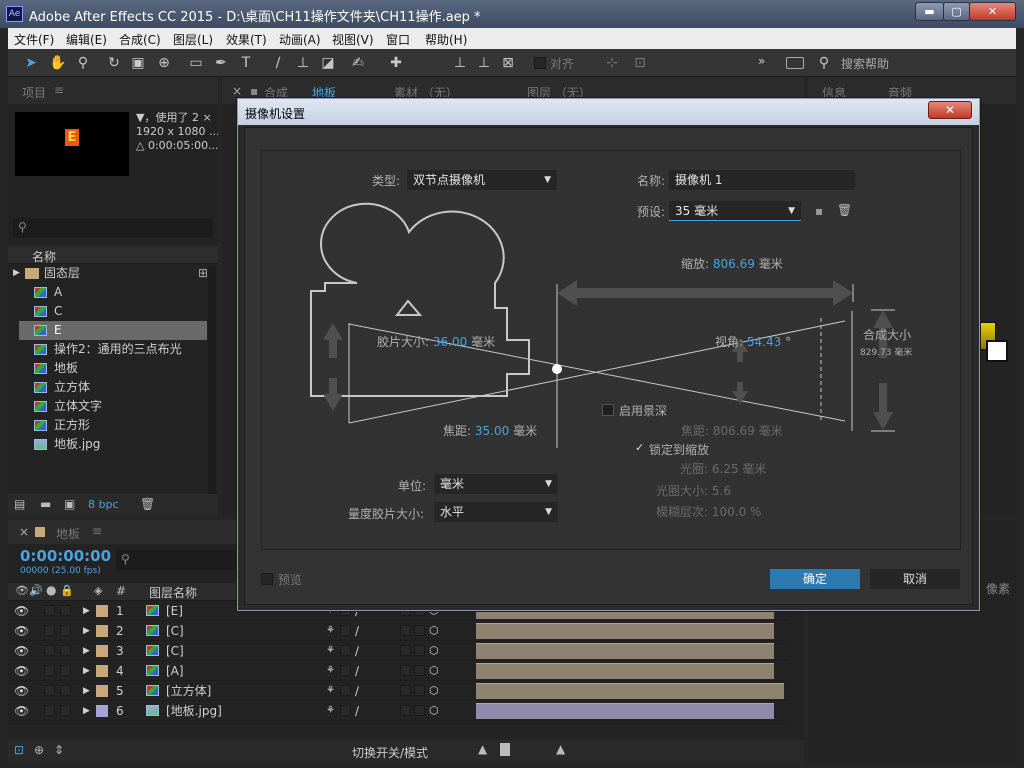 This screenshot has height=768, width=1024. Describe the element at coordinates (65, 556) in the screenshot. I see `current-time-display: 0:00:00:00` at that location.